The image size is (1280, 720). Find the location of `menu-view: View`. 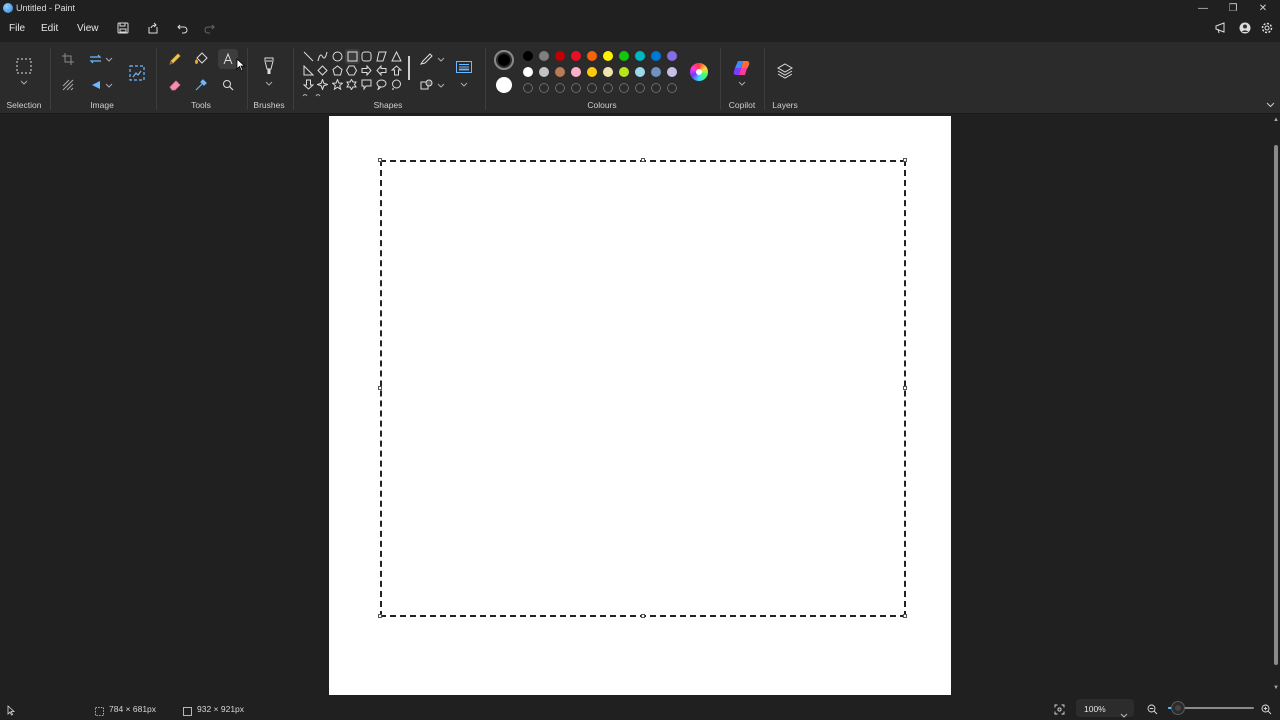

menu-view: View is located at coordinates (88, 28).